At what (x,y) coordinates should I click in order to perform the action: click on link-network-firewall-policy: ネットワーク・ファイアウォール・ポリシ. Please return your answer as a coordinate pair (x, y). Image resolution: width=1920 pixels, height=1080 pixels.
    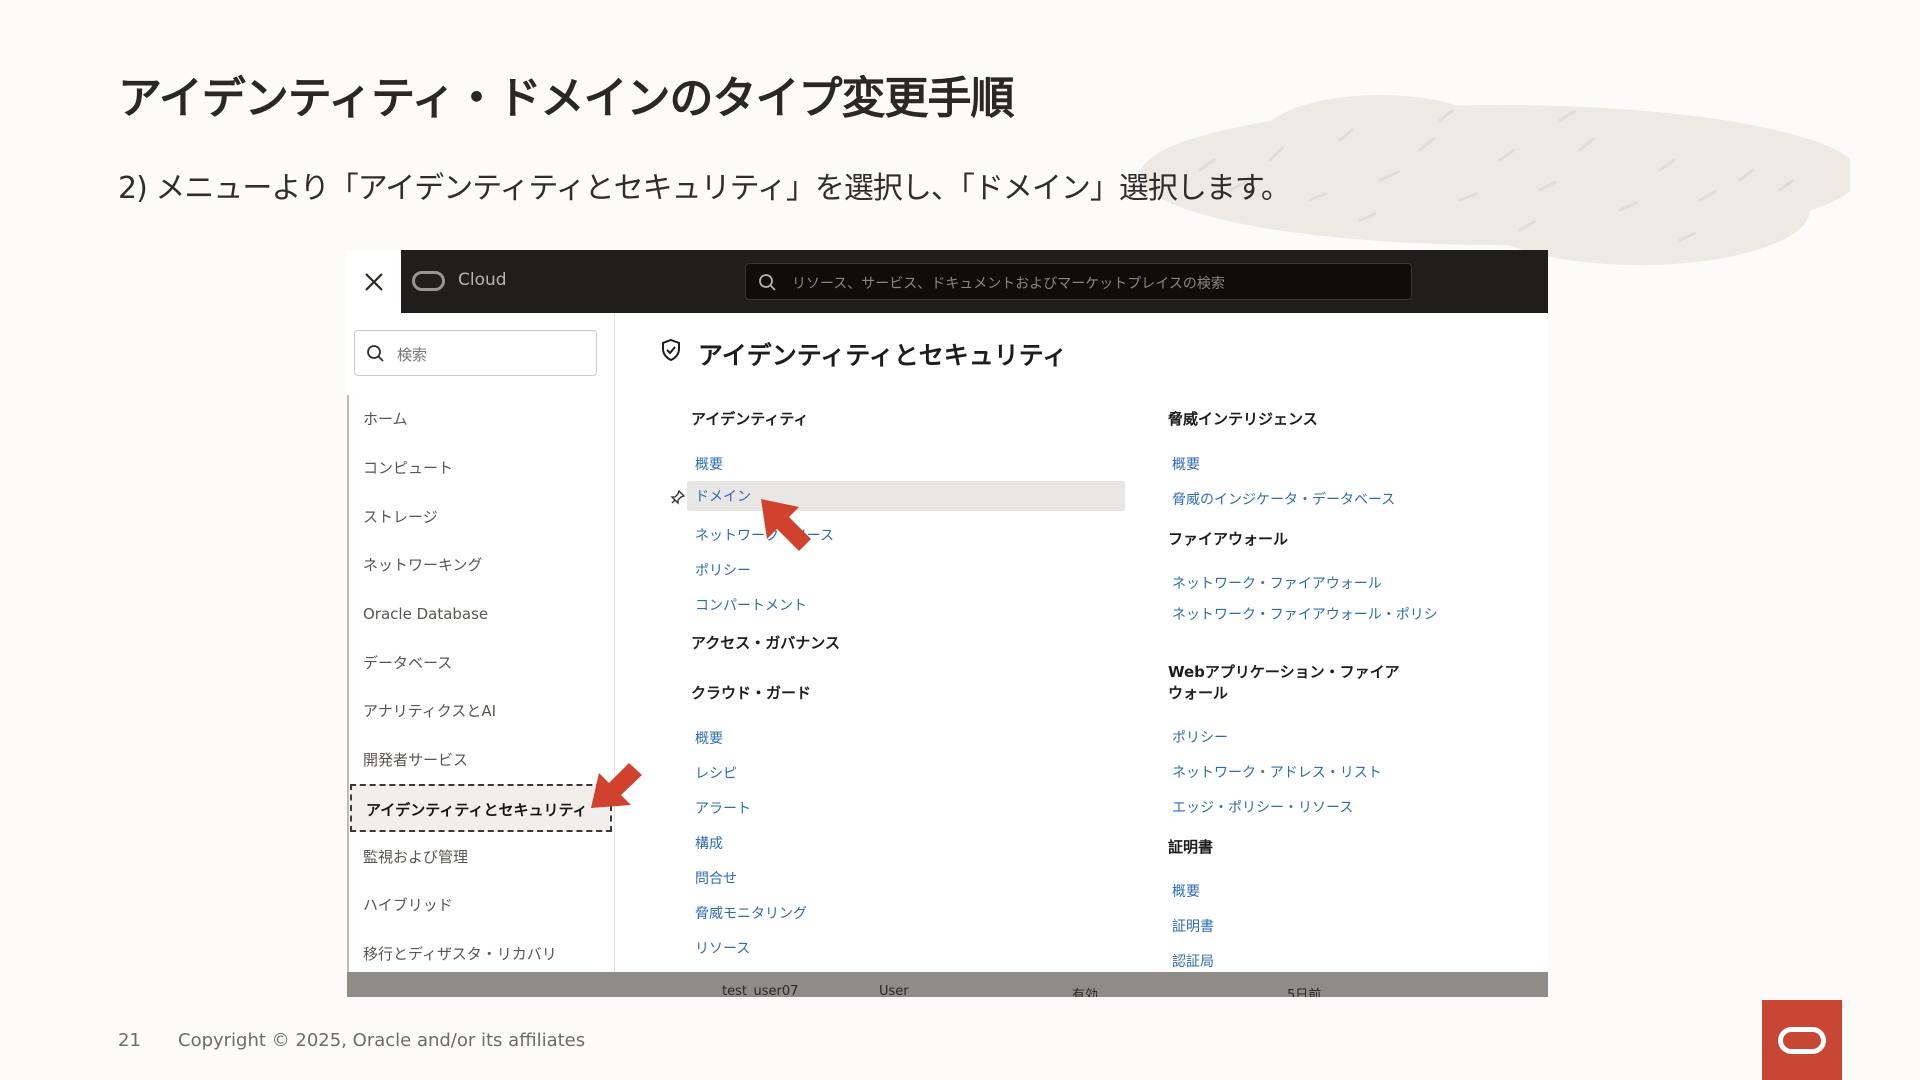
    Looking at the image, I should click on (1305, 614).